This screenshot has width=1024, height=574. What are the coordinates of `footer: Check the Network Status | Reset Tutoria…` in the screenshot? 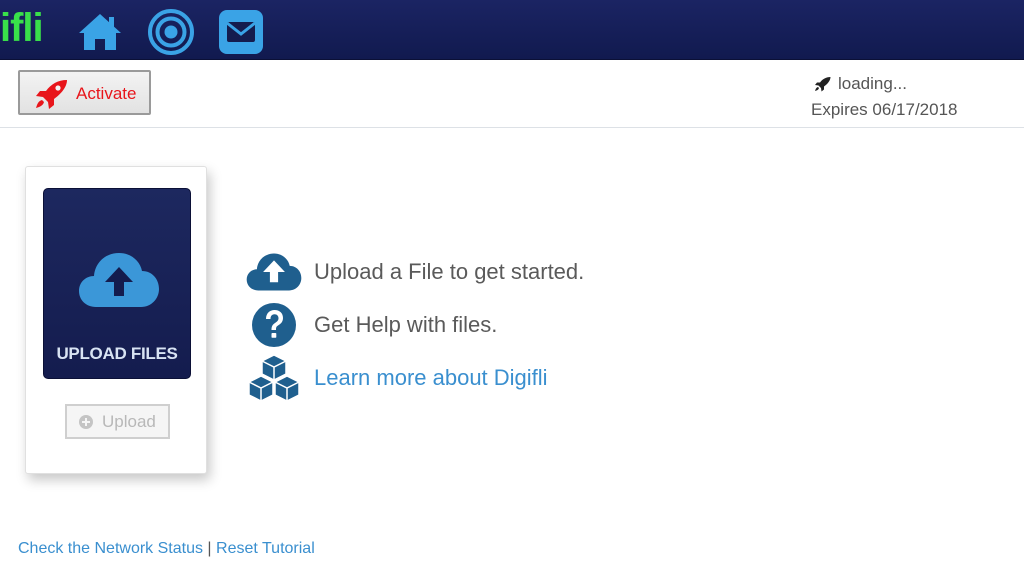 It's located at (166, 549).